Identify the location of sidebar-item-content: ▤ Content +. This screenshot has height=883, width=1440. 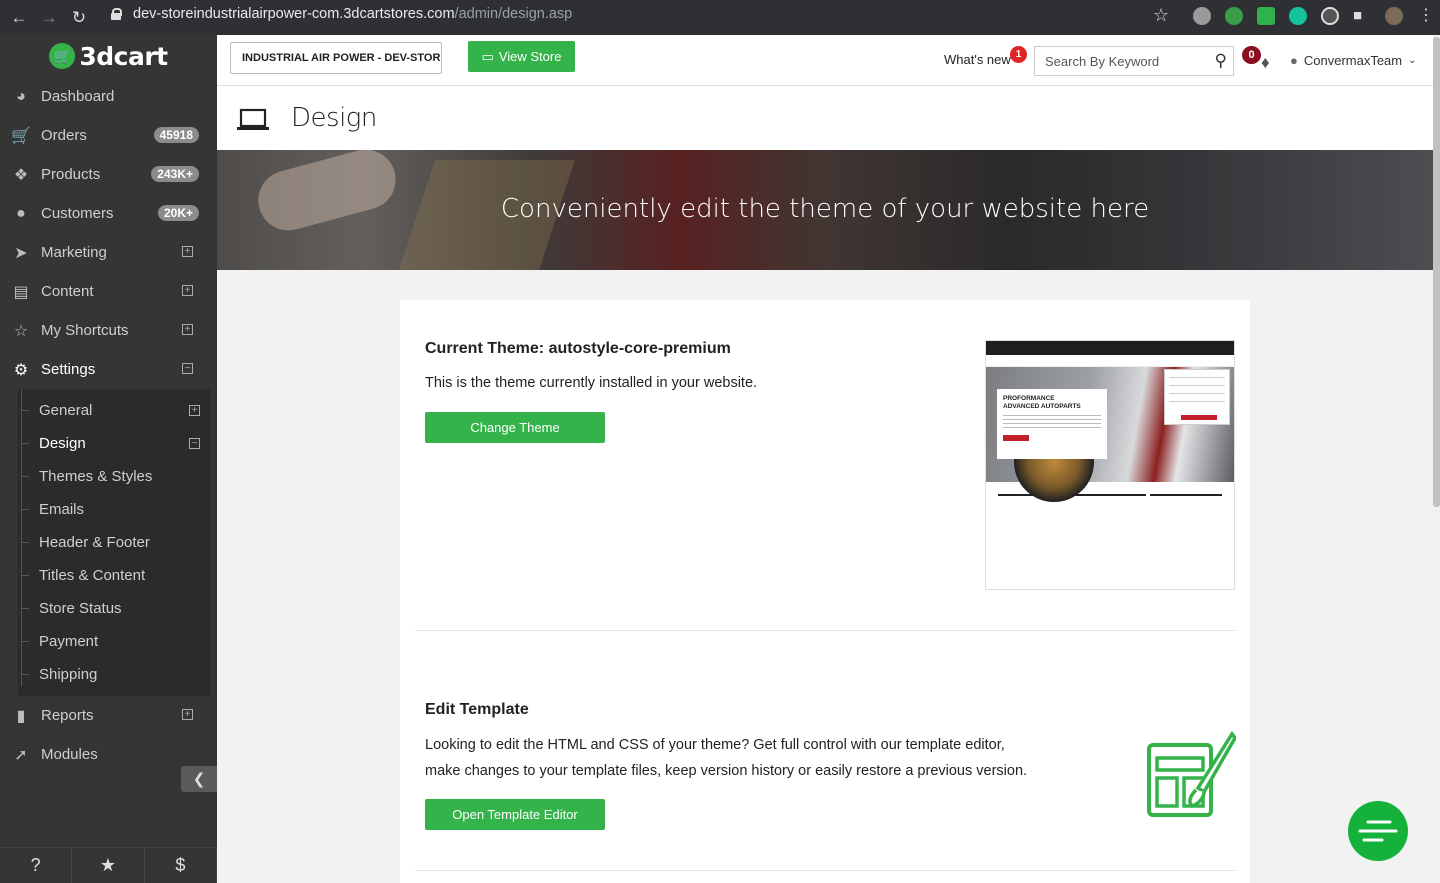
(108, 291).